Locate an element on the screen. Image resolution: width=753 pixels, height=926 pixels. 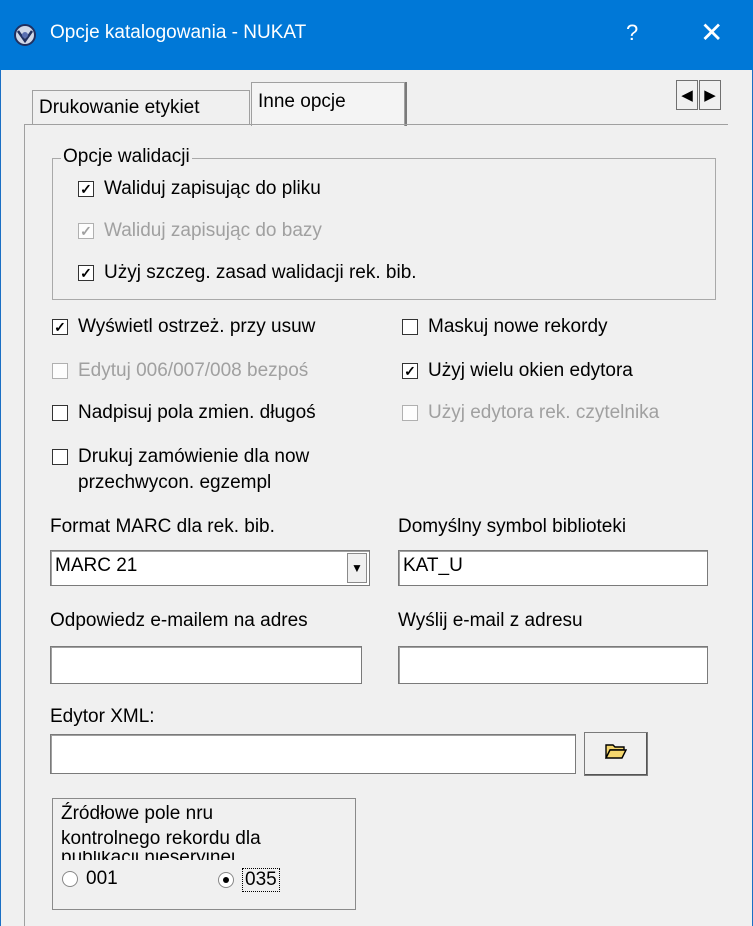
xml-editor-label: Edytor XML: is located at coordinates (102, 716).